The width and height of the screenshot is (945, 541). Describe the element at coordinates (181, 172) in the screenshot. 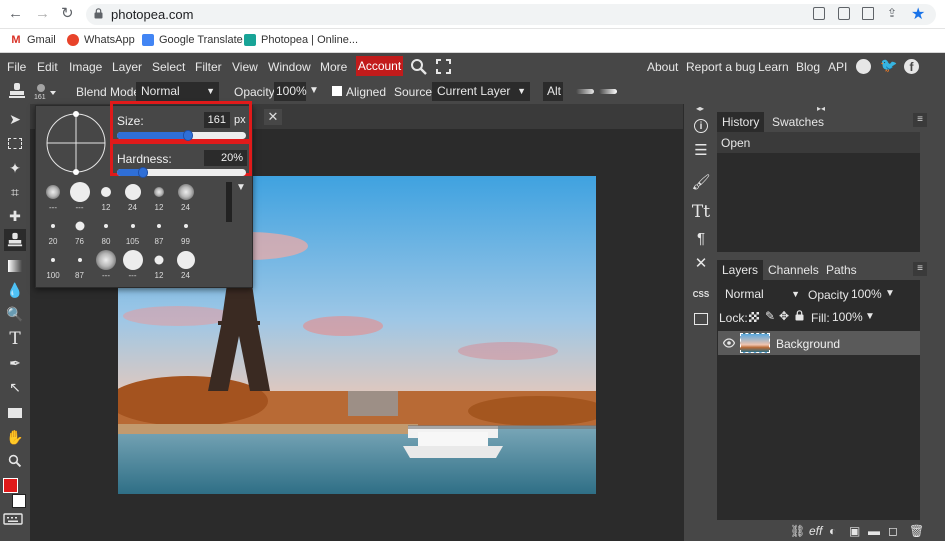

I see `hardness-slider` at that location.